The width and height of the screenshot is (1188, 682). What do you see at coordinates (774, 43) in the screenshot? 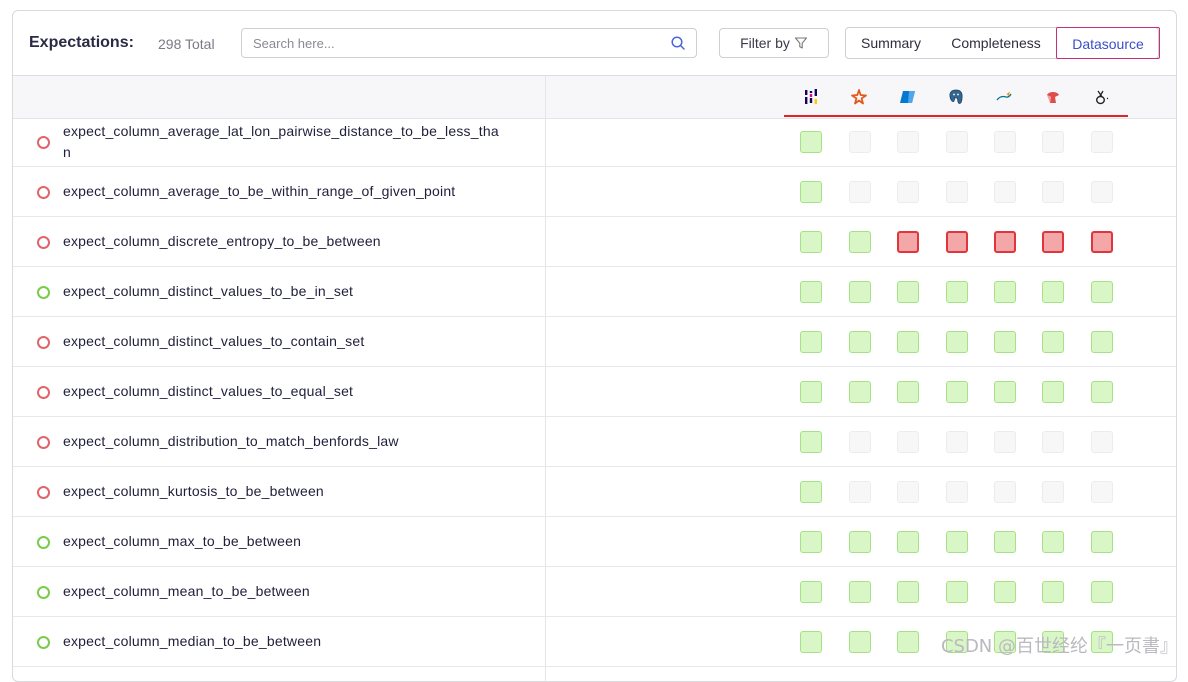
I see `filter-button: Filter by` at bounding box center [774, 43].